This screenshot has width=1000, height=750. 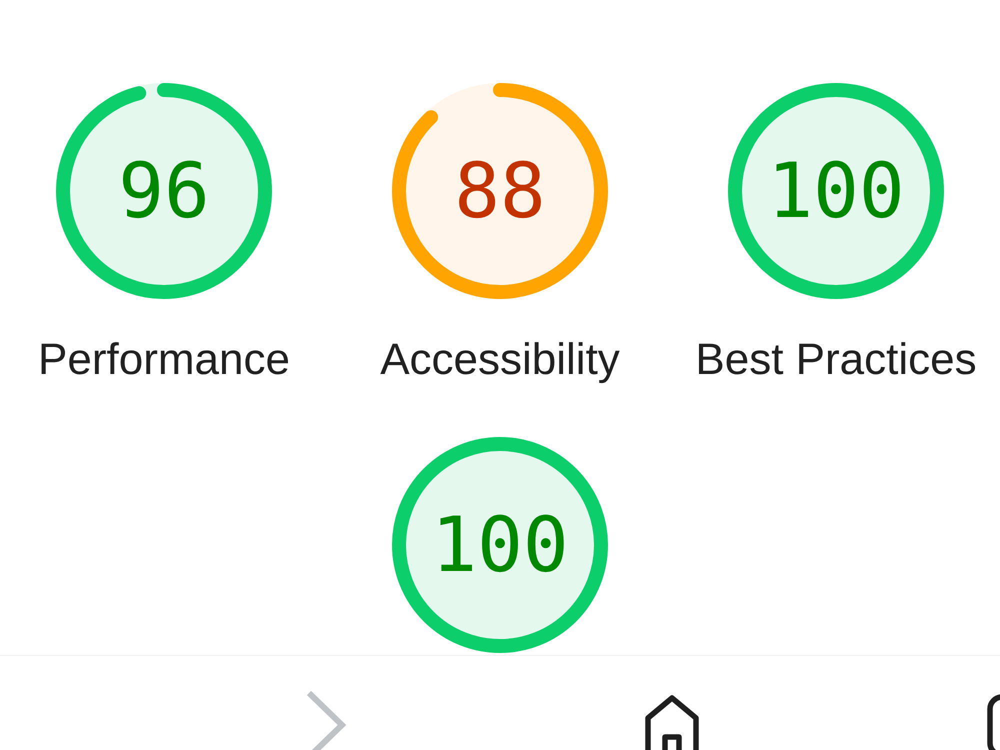 What do you see at coordinates (836, 360) in the screenshot?
I see `category-label: Best Practices` at bounding box center [836, 360].